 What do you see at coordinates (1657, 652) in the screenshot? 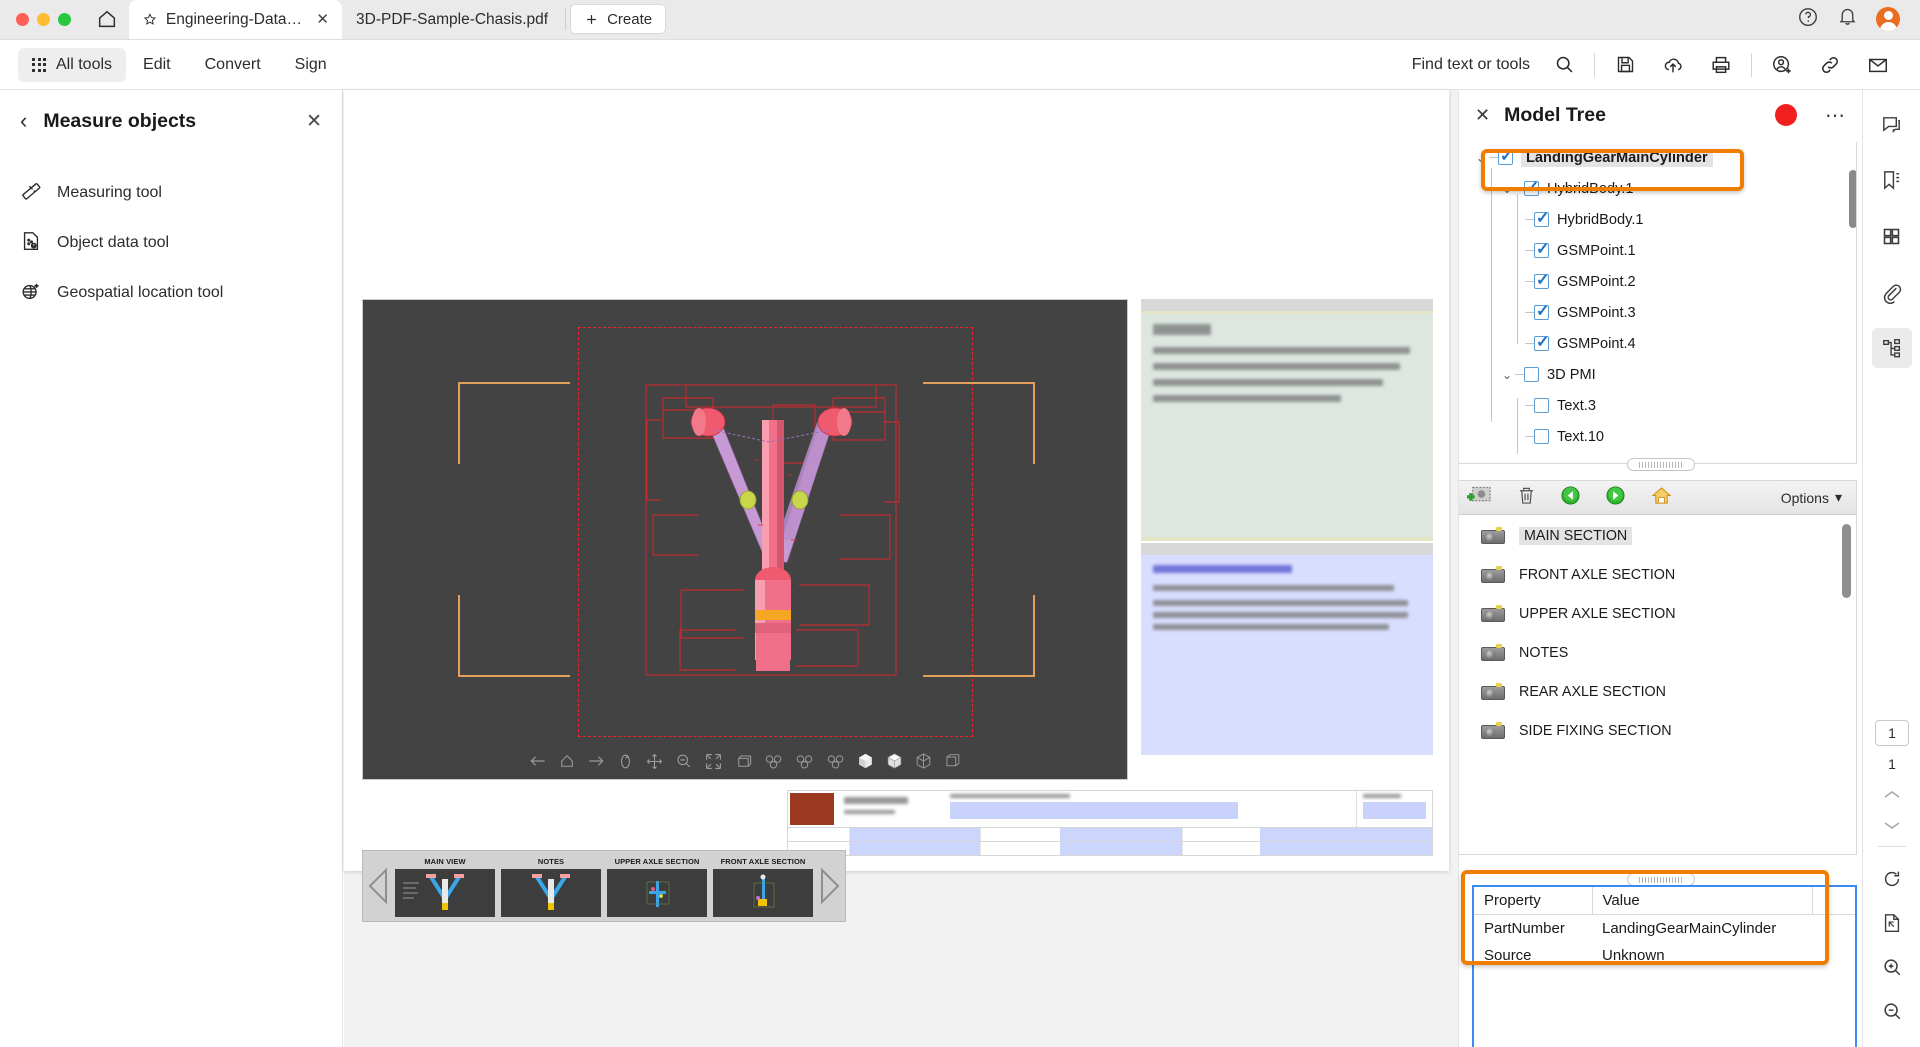
I see `view-row-notes: NOTES` at bounding box center [1657, 652].